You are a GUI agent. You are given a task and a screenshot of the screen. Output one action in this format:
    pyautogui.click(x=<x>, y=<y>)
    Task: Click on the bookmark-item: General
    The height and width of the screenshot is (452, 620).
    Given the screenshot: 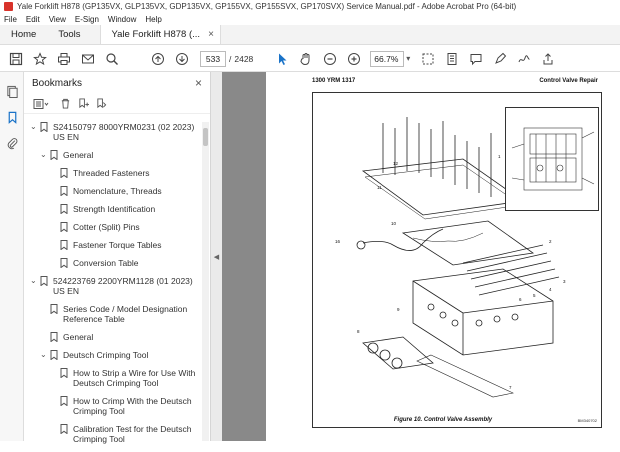 What is the action you would take?
    pyautogui.click(x=113, y=337)
    